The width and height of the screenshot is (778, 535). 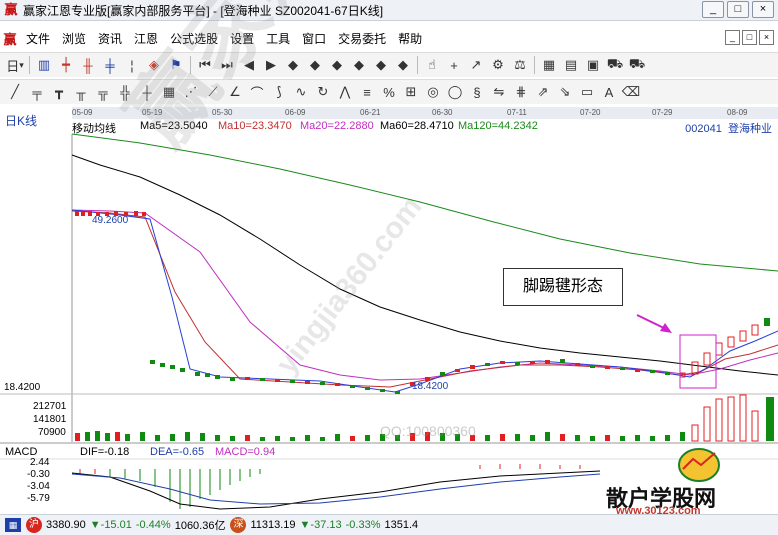 I want to click on close-button: ×, so click(x=763, y=9).